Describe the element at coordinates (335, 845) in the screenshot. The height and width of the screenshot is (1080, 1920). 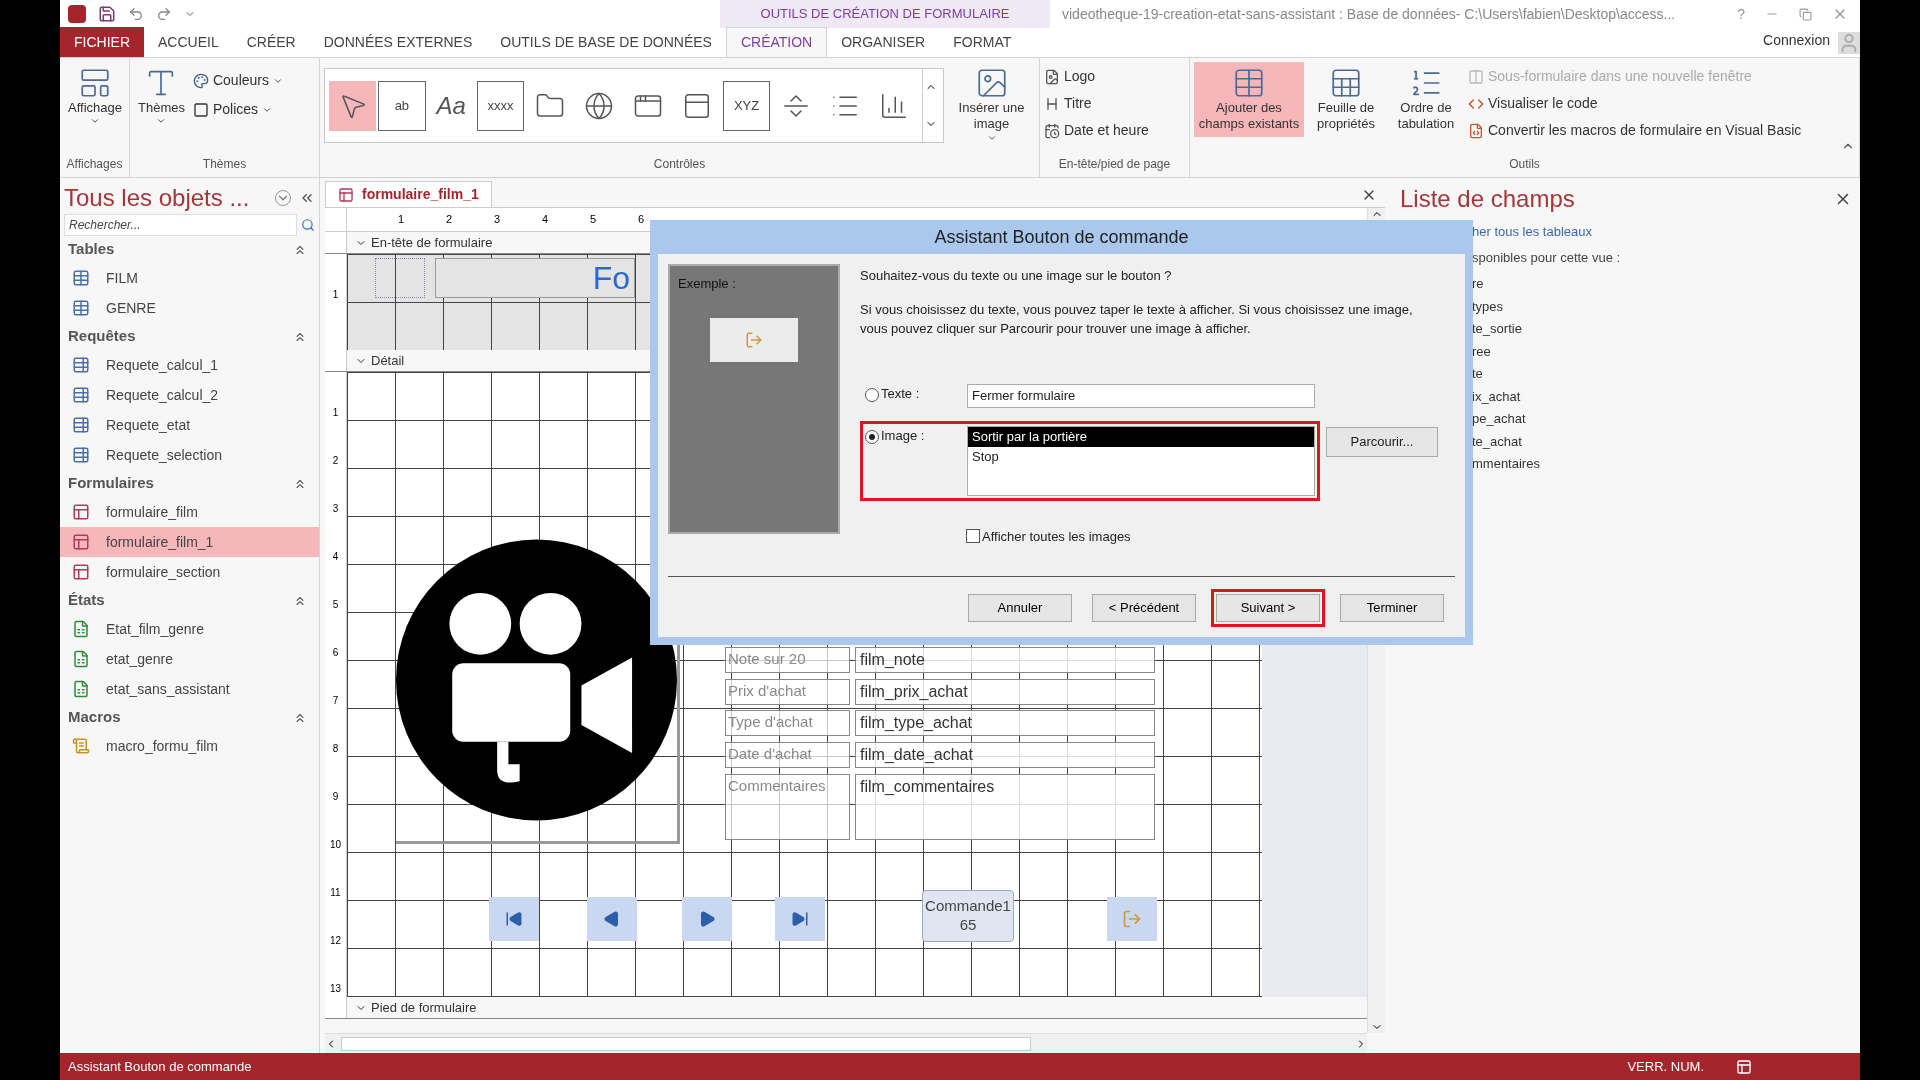
I see `ruler-number: 10` at that location.